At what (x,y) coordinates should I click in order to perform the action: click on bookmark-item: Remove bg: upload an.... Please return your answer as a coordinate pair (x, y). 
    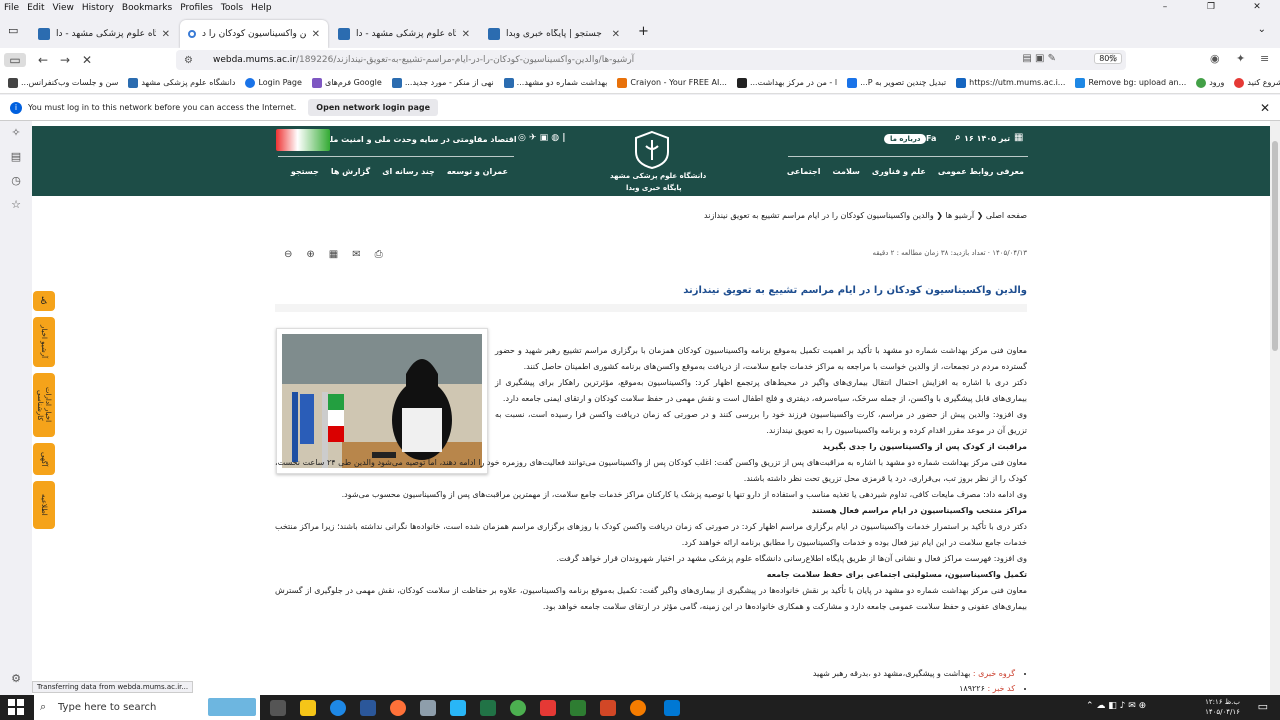
    Looking at the image, I should click on (1130, 82).